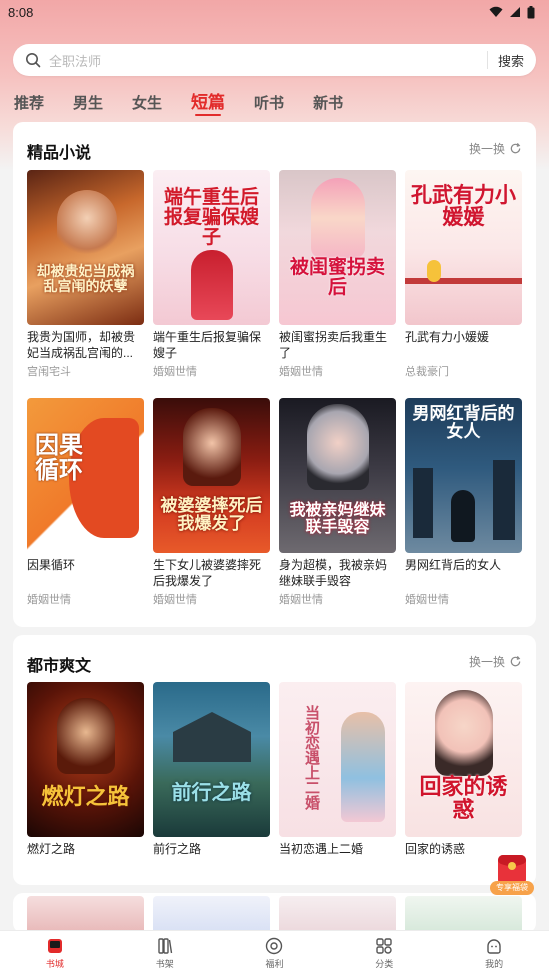  Describe the element at coordinates (59, 153) in the screenshot. I see `section-title: 精品小说` at that location.